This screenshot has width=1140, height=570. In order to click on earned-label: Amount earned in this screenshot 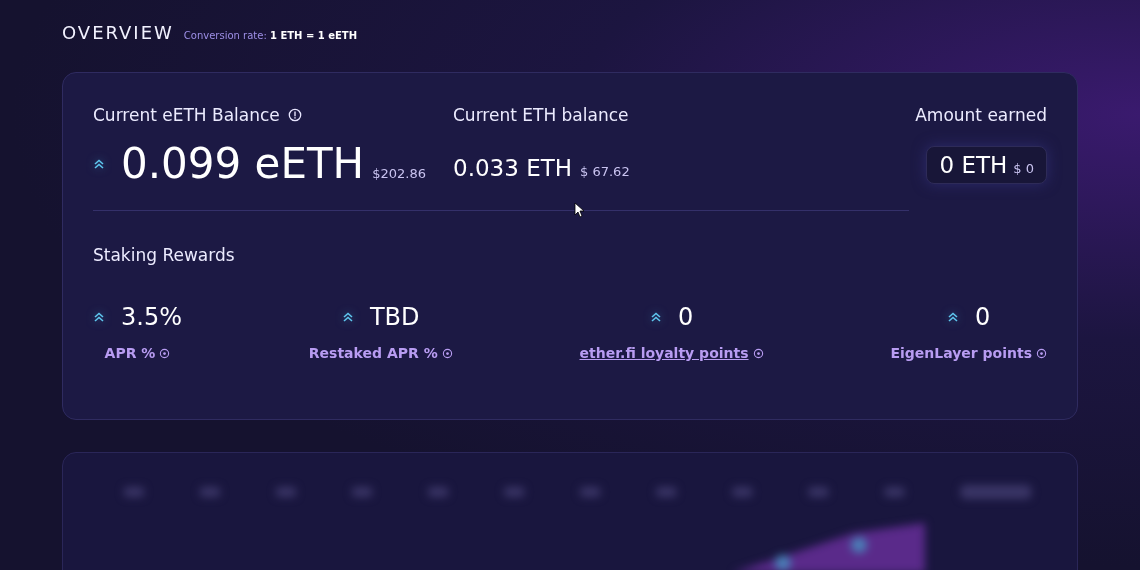, I will do `click(981, 115)`.